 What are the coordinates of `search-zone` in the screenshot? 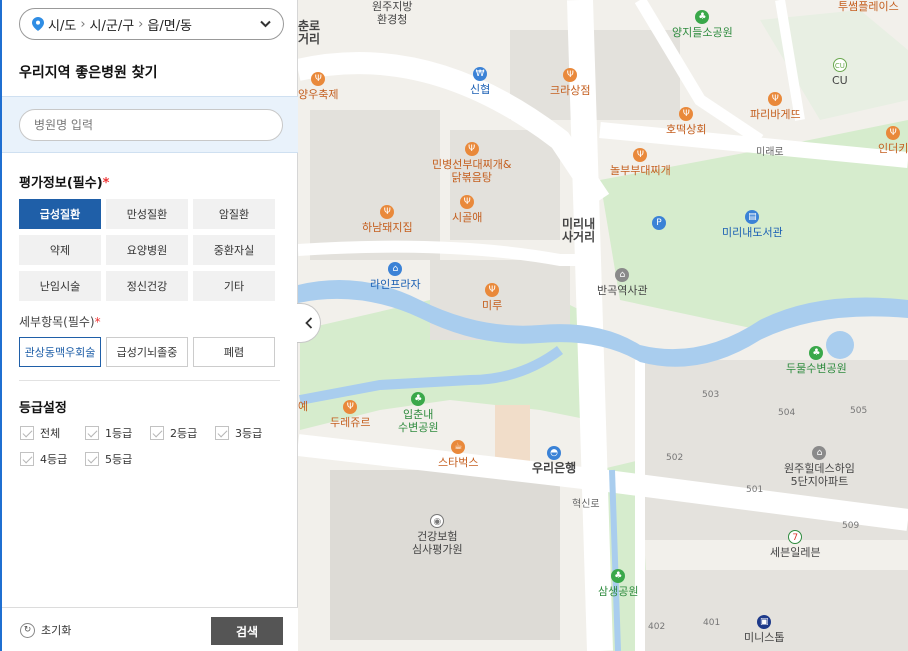 It's located at (150, 124).